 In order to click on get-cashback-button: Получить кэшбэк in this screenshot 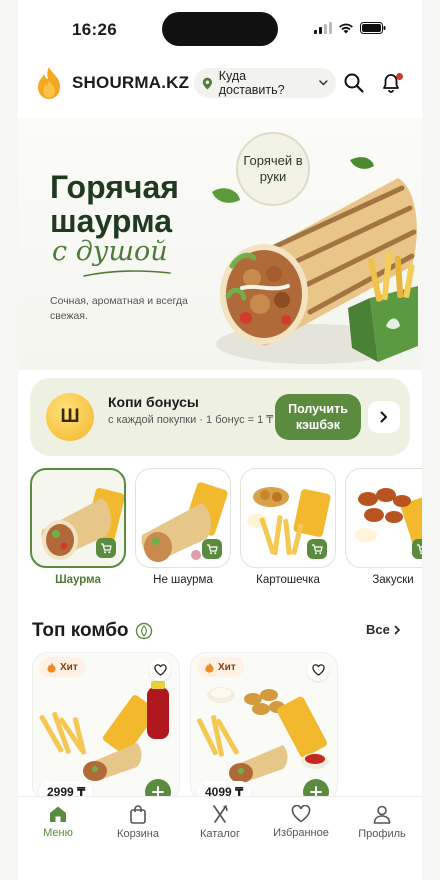, I will do `click(318, 417)`.